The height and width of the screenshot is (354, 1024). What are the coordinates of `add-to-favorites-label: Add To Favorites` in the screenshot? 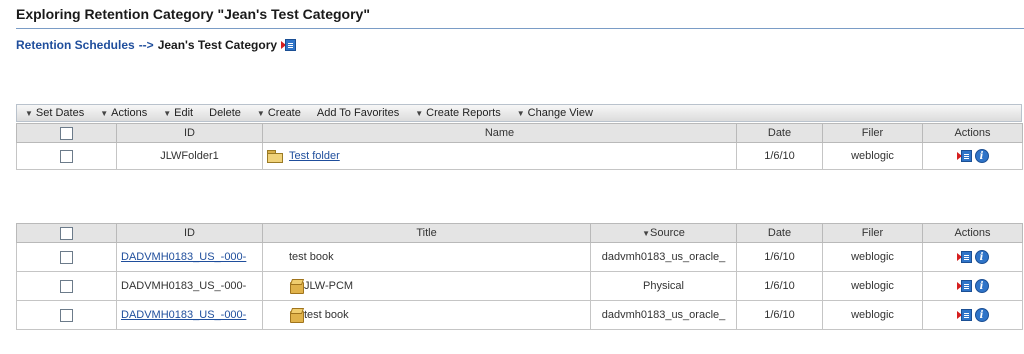 It's located at (358, 113).